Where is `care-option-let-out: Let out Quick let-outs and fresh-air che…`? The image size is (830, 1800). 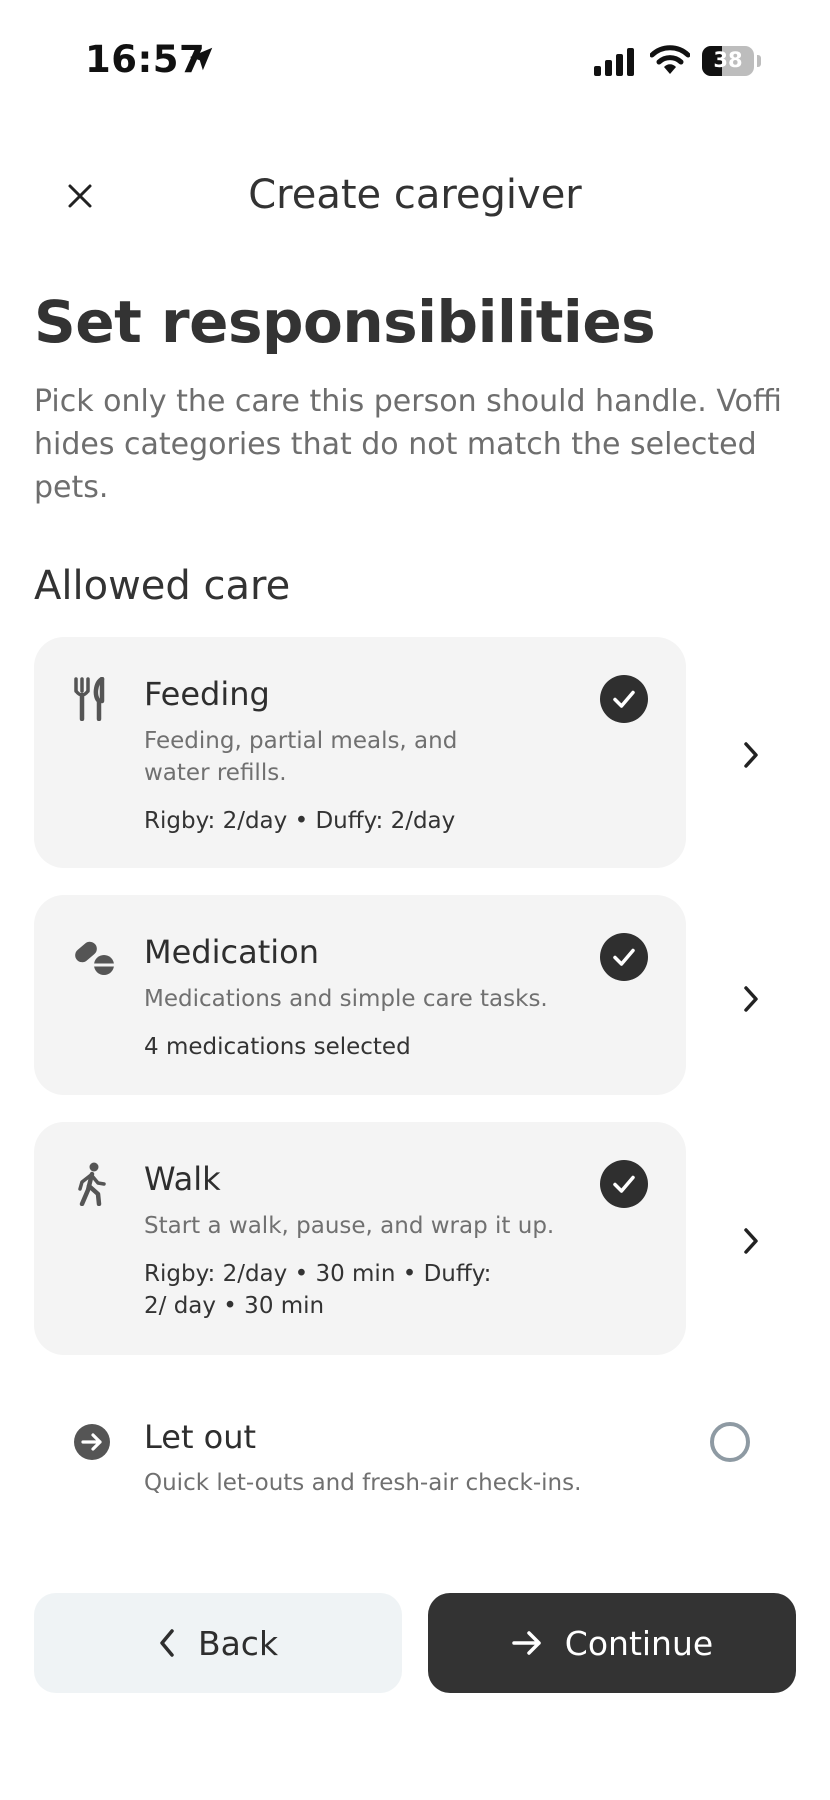 care-option-let-out: Let out Quick let-outs and fresh-air che… is located at coordinates (414, 1450).